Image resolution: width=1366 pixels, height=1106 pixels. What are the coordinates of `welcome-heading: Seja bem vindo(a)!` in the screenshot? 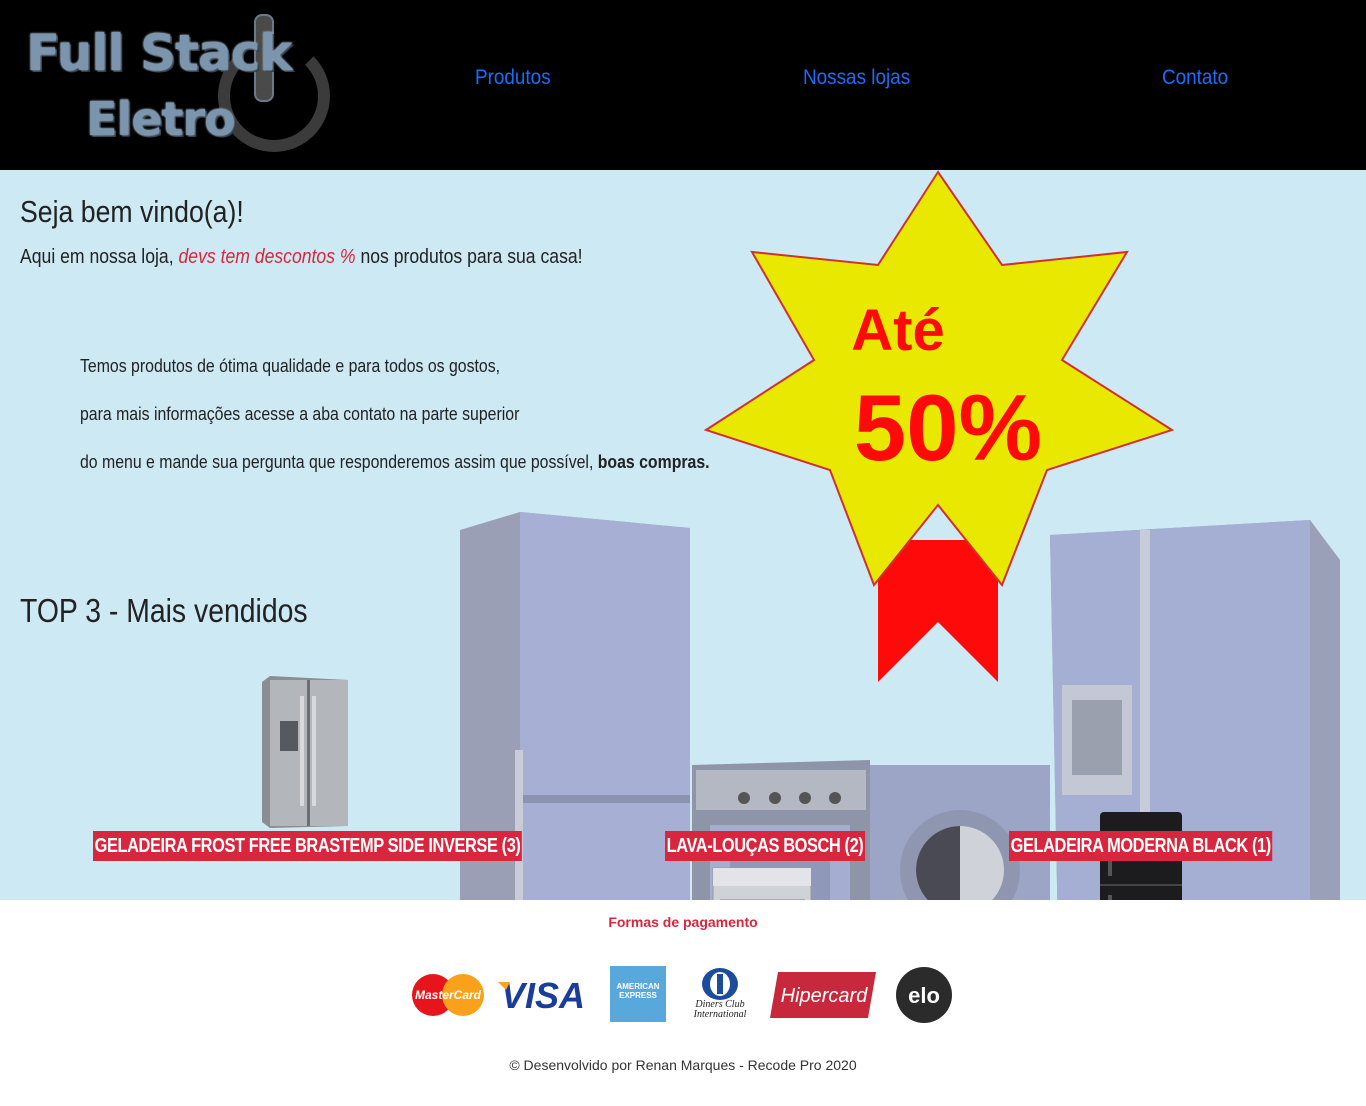 It's located at (132, 211).